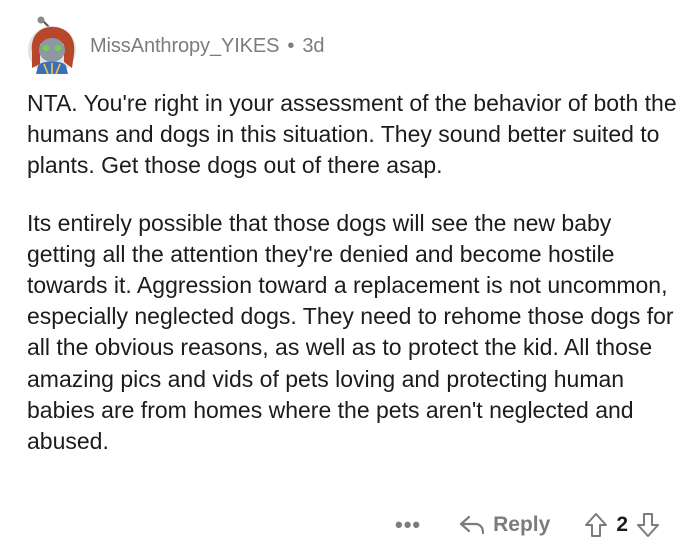 The height and width of the screenshot is (547, 700). I want to click on comment-age: 3d, so click(313, 45).